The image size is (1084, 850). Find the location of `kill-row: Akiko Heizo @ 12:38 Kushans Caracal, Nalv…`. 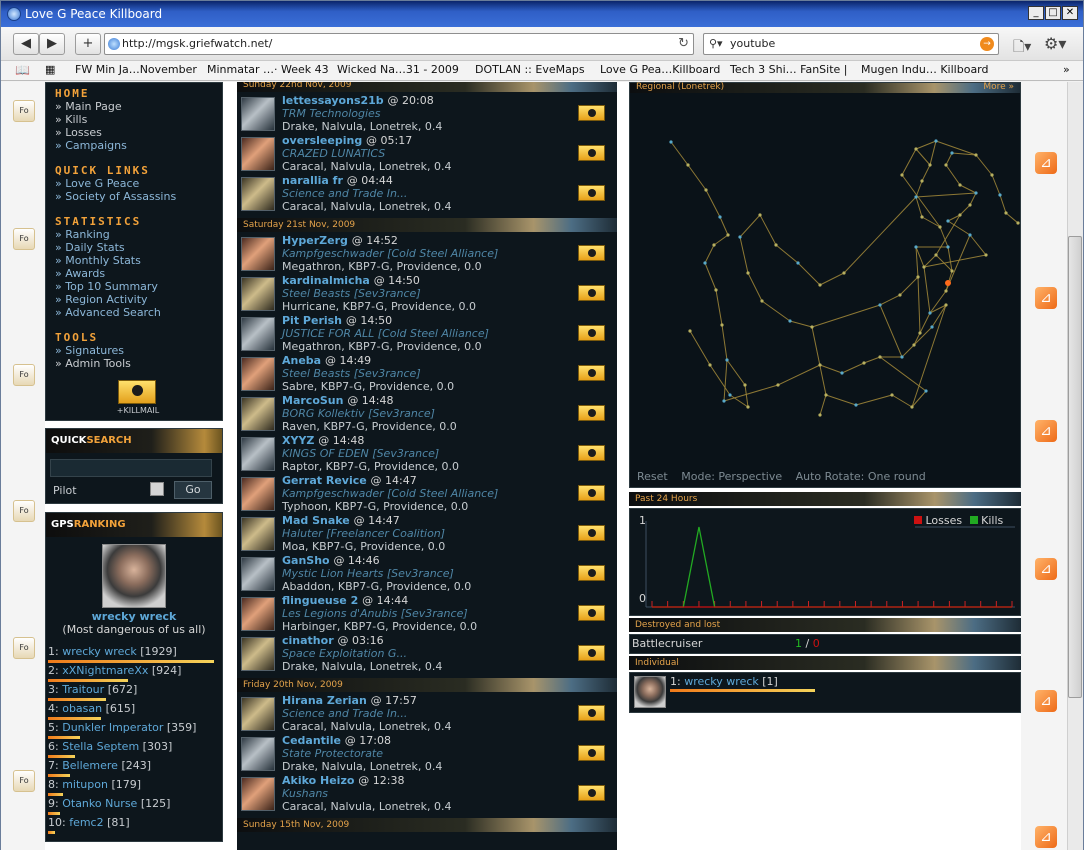

kill-row: Akiko Heizo @ 12:38 Kushans Caracal, Nalv… is located at coordinates (427, 793).